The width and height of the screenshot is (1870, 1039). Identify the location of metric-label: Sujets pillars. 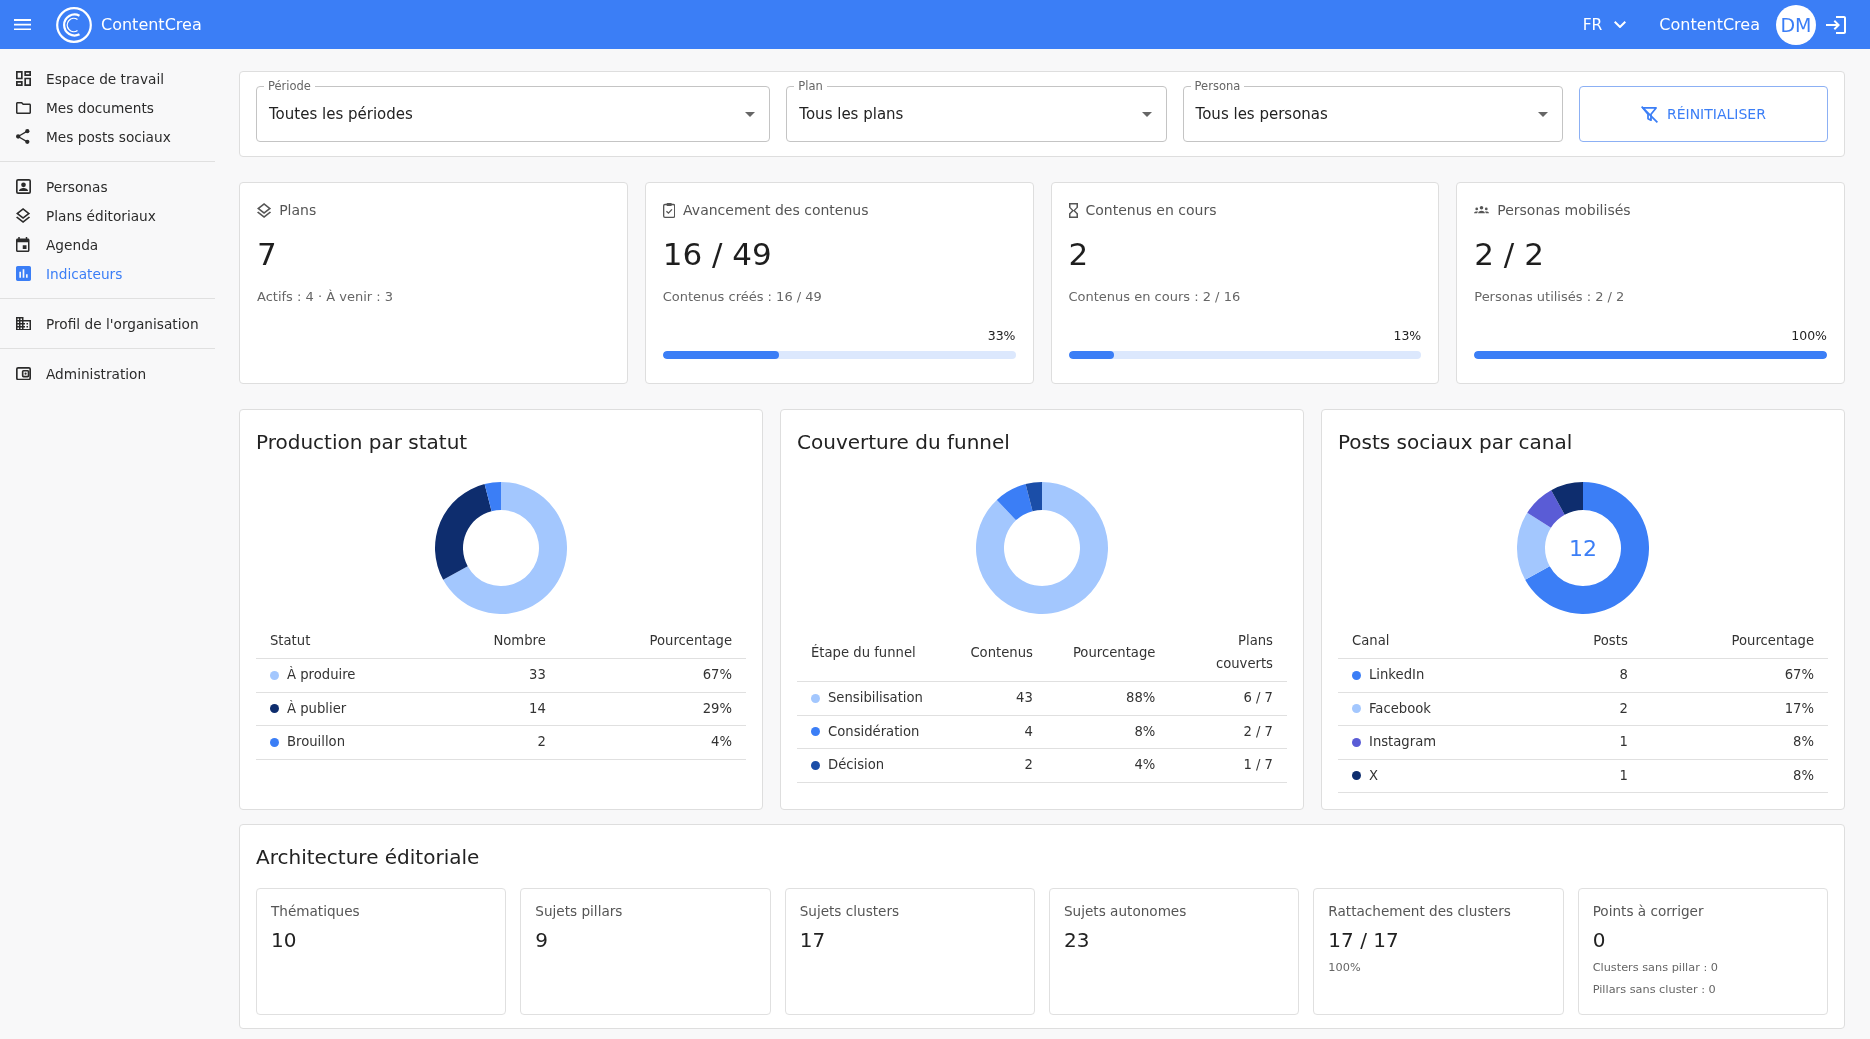
(579, 911).